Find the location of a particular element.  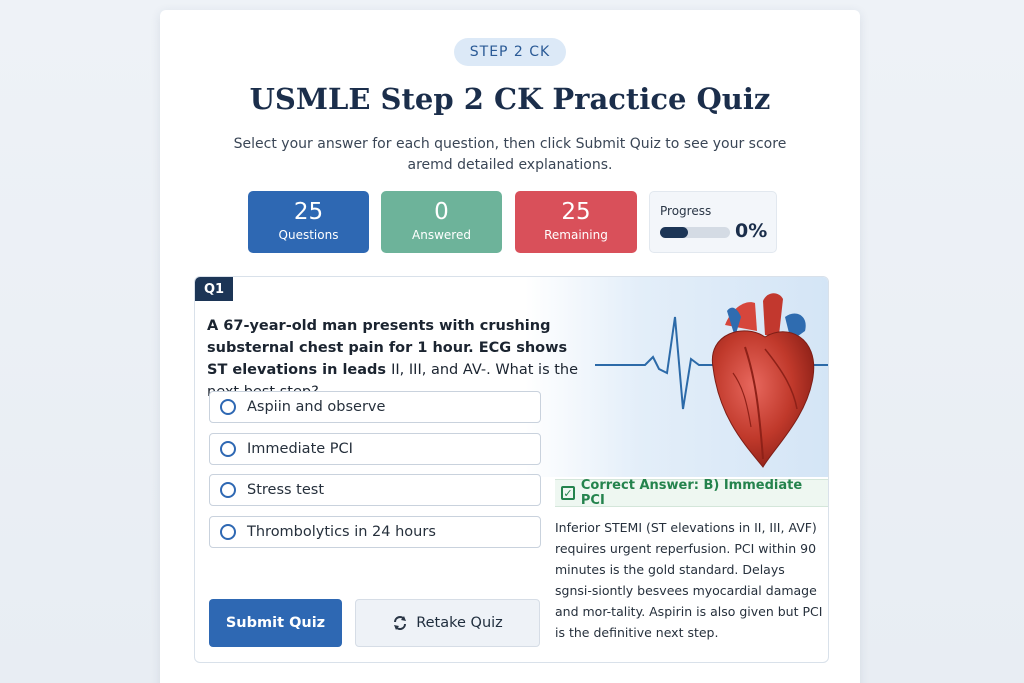

option-c-label: Stress test is located at coordinates (286, 490).